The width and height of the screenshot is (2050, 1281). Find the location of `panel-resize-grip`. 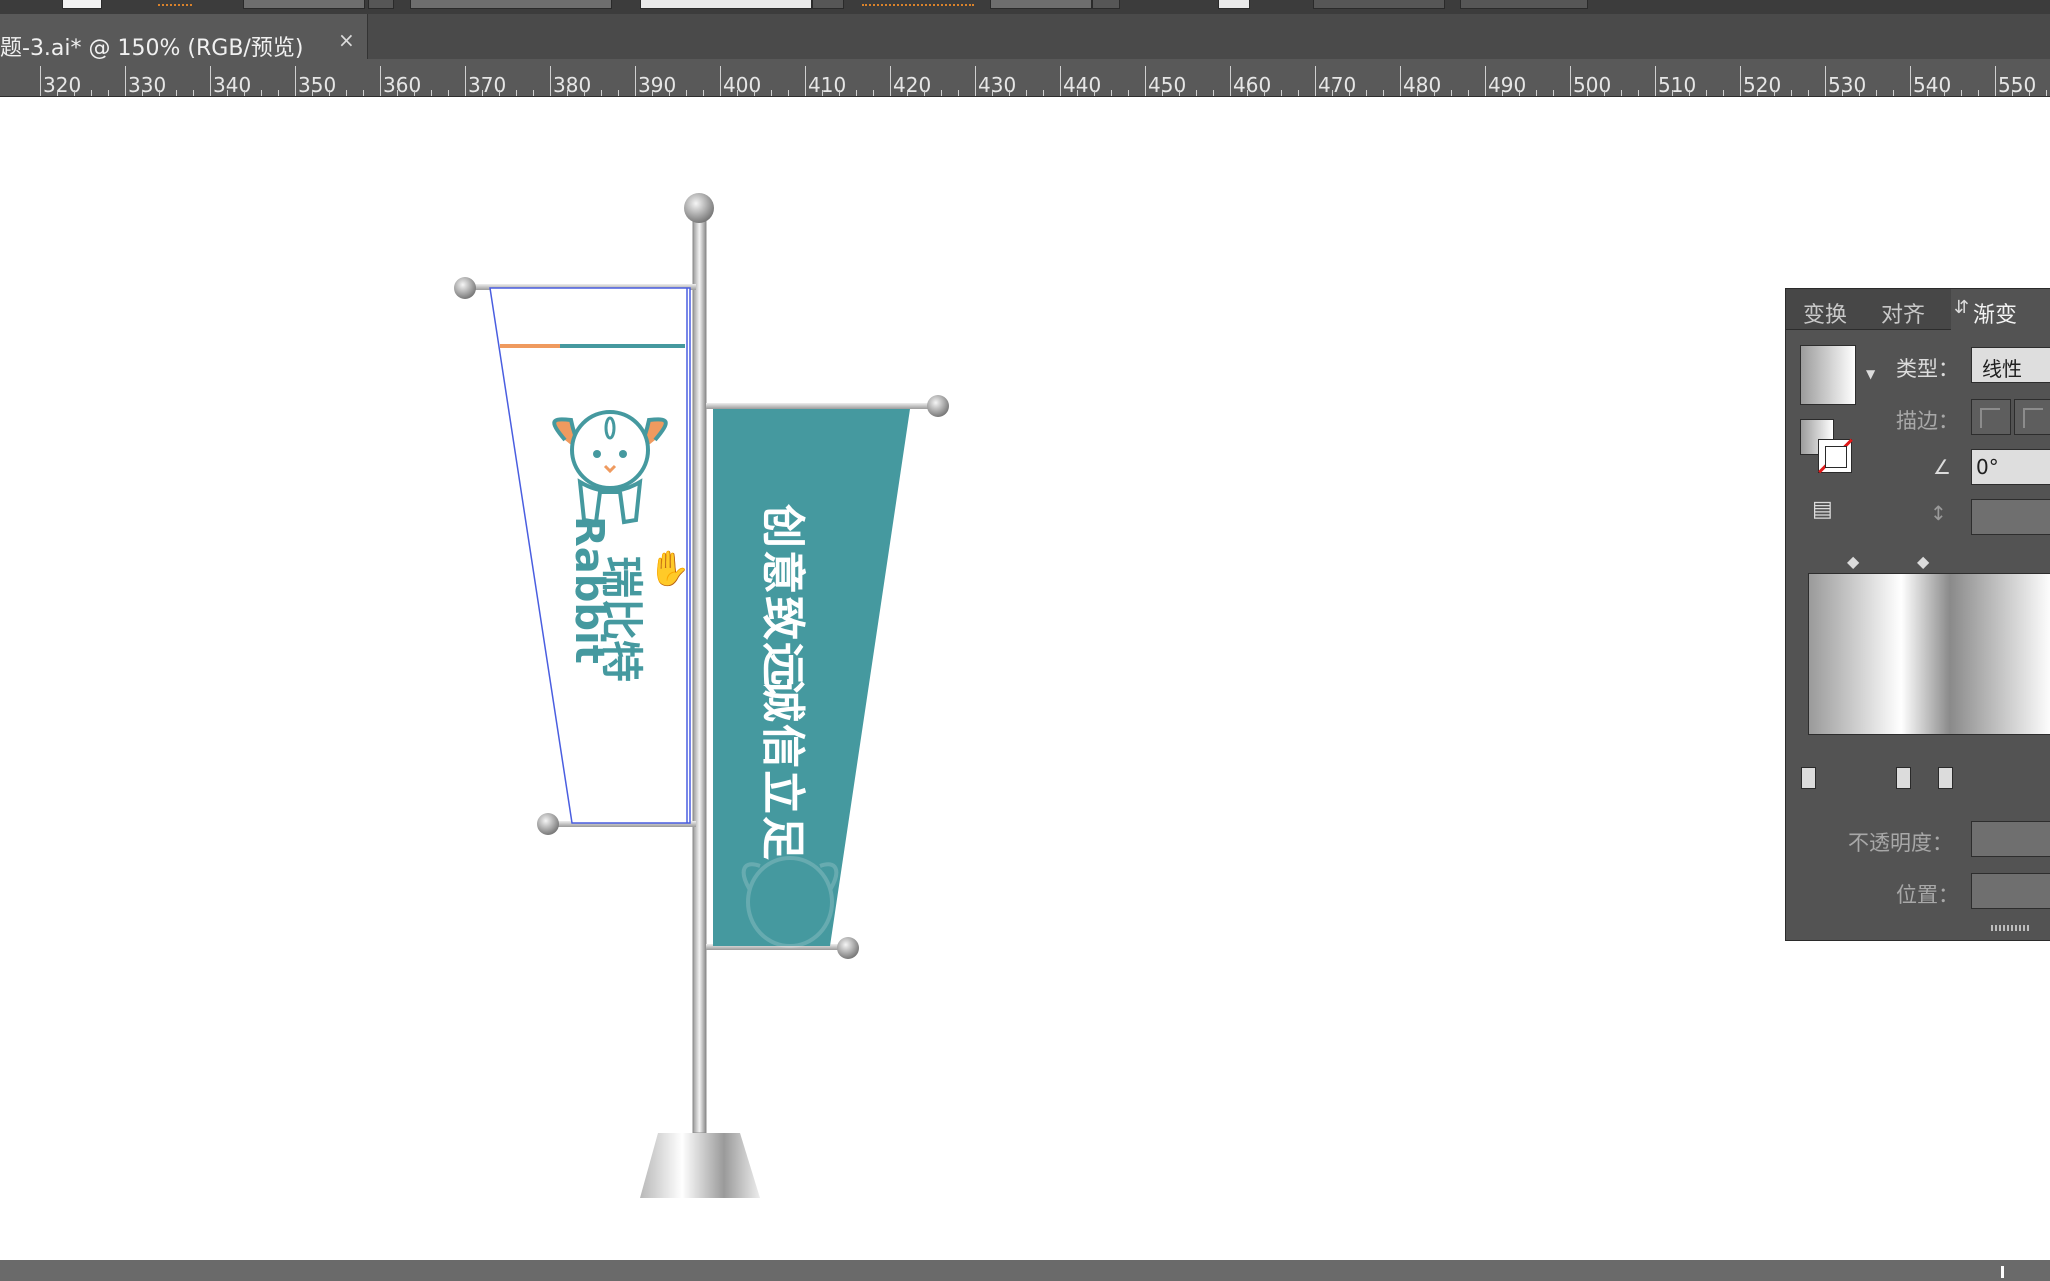

panel-resize-grip is located at coordinates (2011, 928).